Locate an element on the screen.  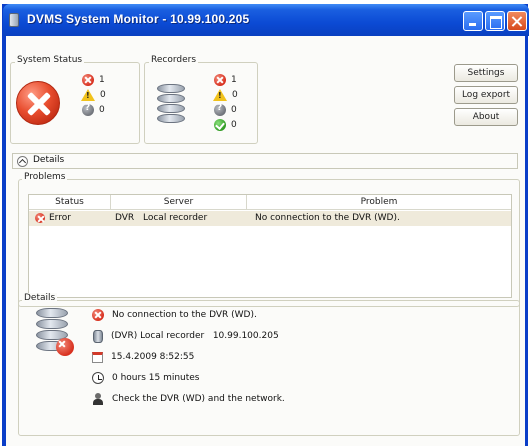
detail-duration-row: 0 hours 15 minutes is located at coordinates (146, 378).